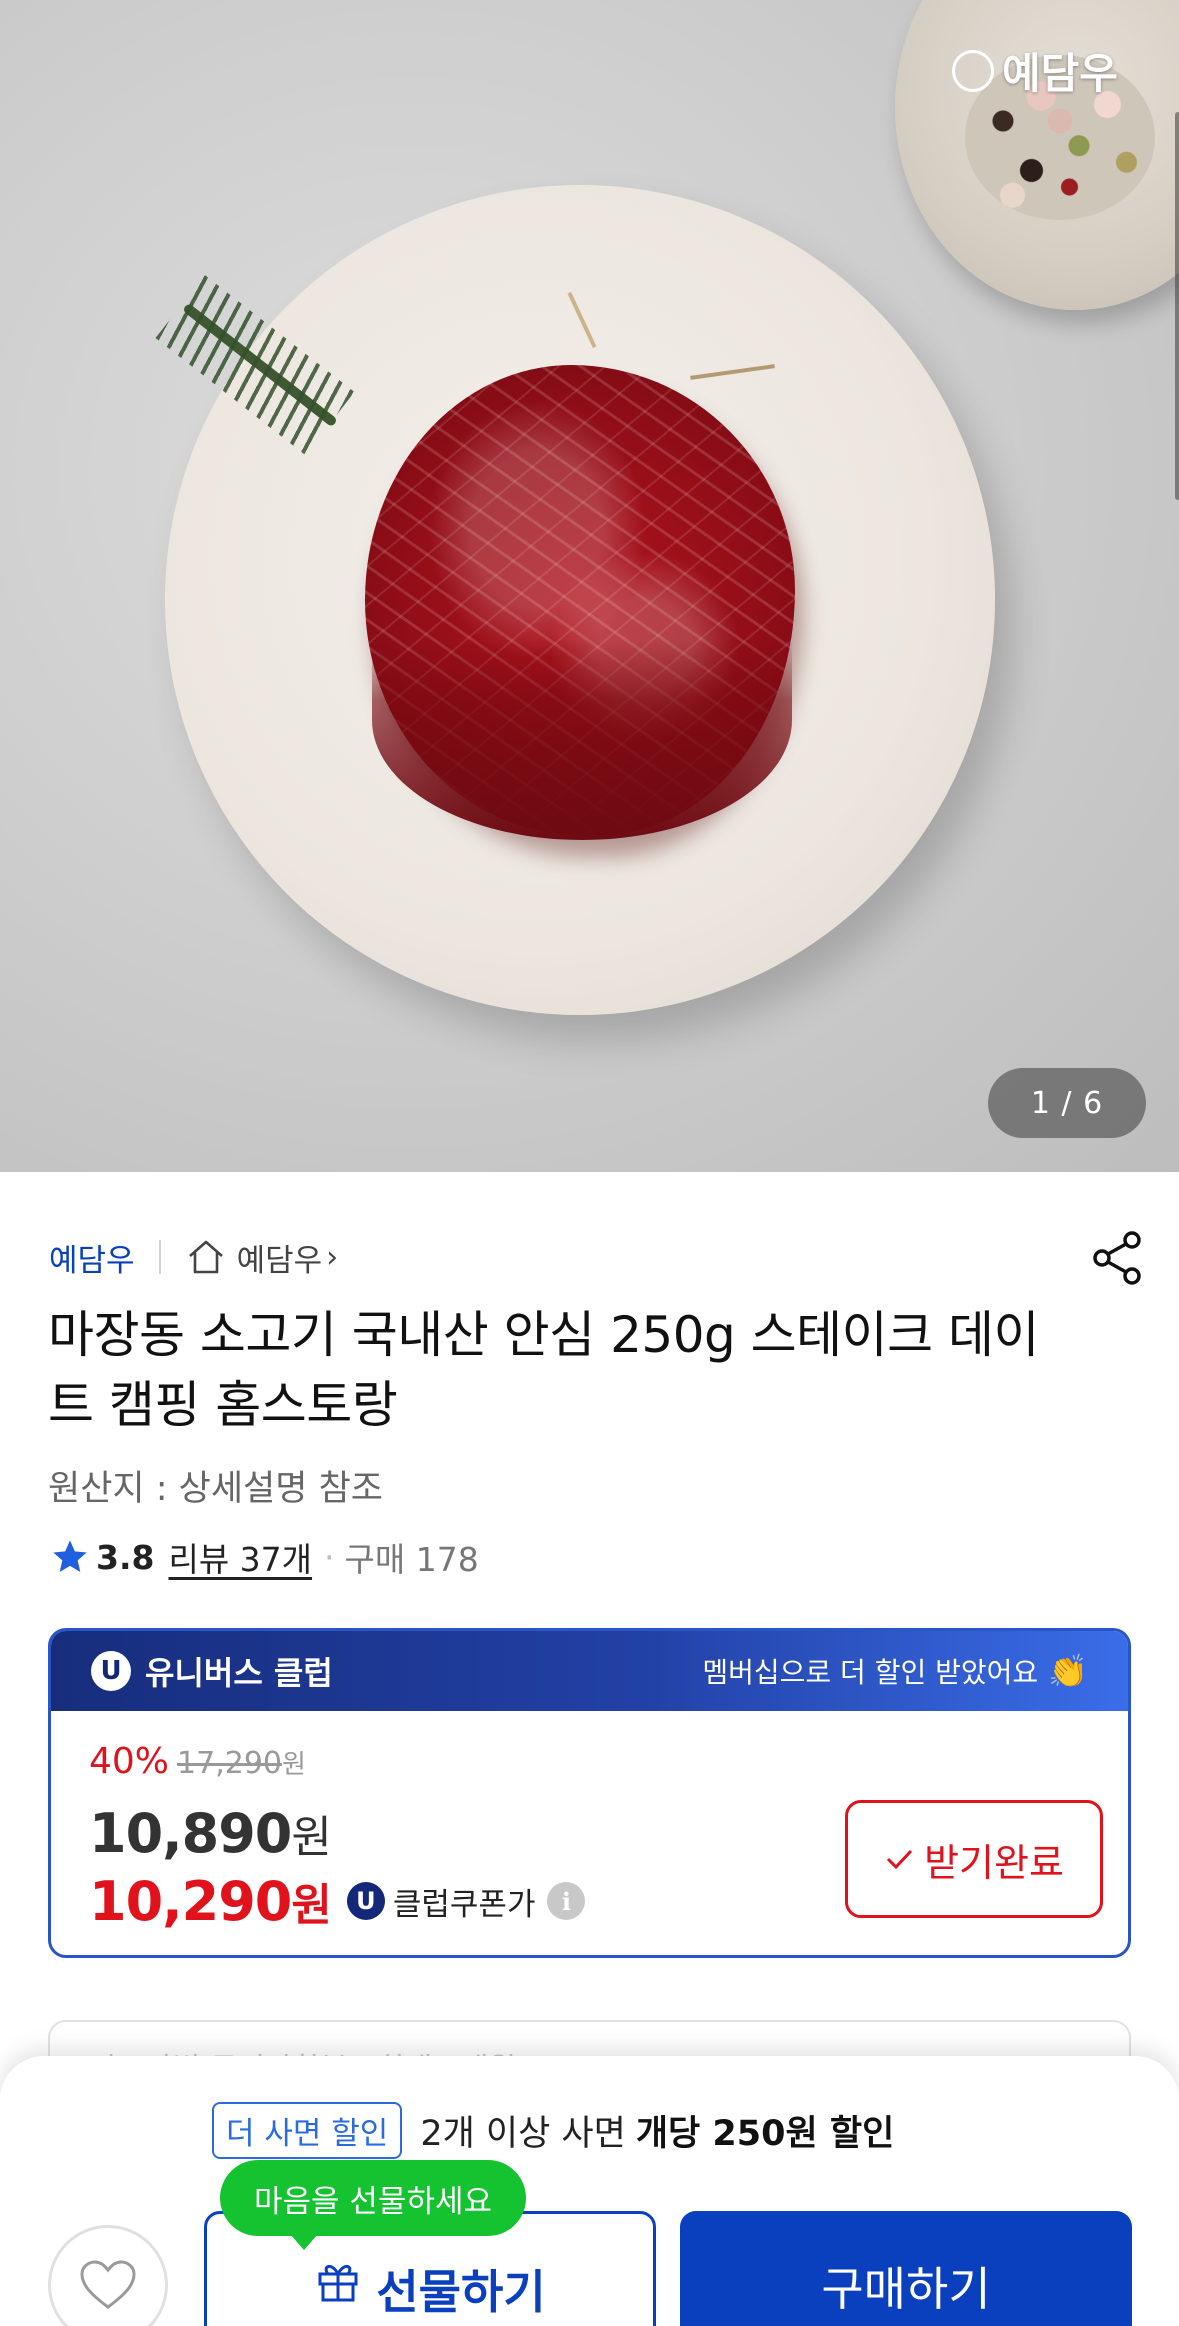 The image size is (1179, 2326). Describe the element at coordinates (870, 1672) in the screenshot. I see `club-message-text: 멤버십으로 더 할인 받았어요` at that location.